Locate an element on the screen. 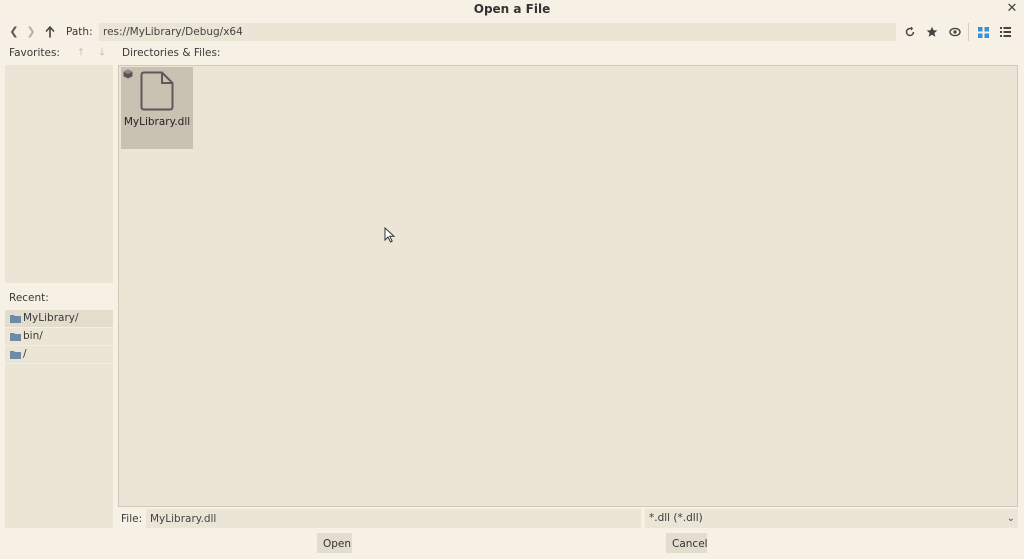 The height and width of the screenshot is (559, 1024). chevron-down-icon: ⌄ is located at coordinates (1010, 518).